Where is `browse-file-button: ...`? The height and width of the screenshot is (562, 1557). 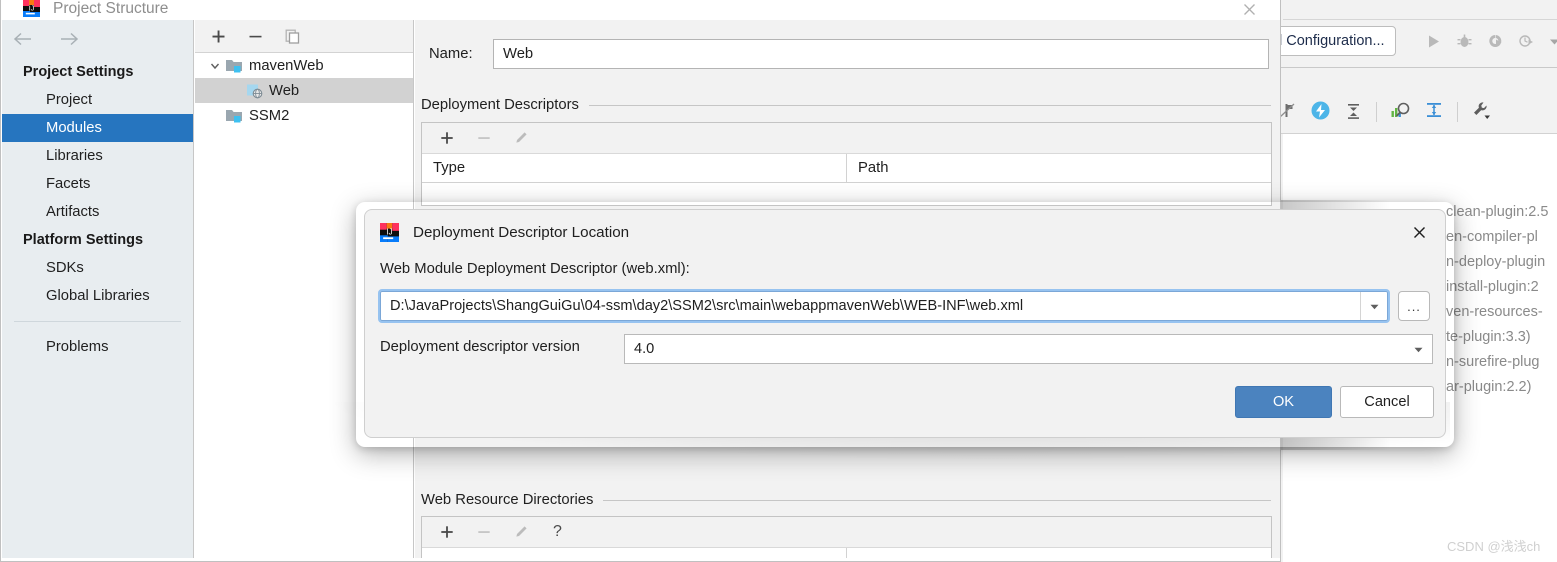
browse-file-button: ... is located at coordinates (1414, 306).